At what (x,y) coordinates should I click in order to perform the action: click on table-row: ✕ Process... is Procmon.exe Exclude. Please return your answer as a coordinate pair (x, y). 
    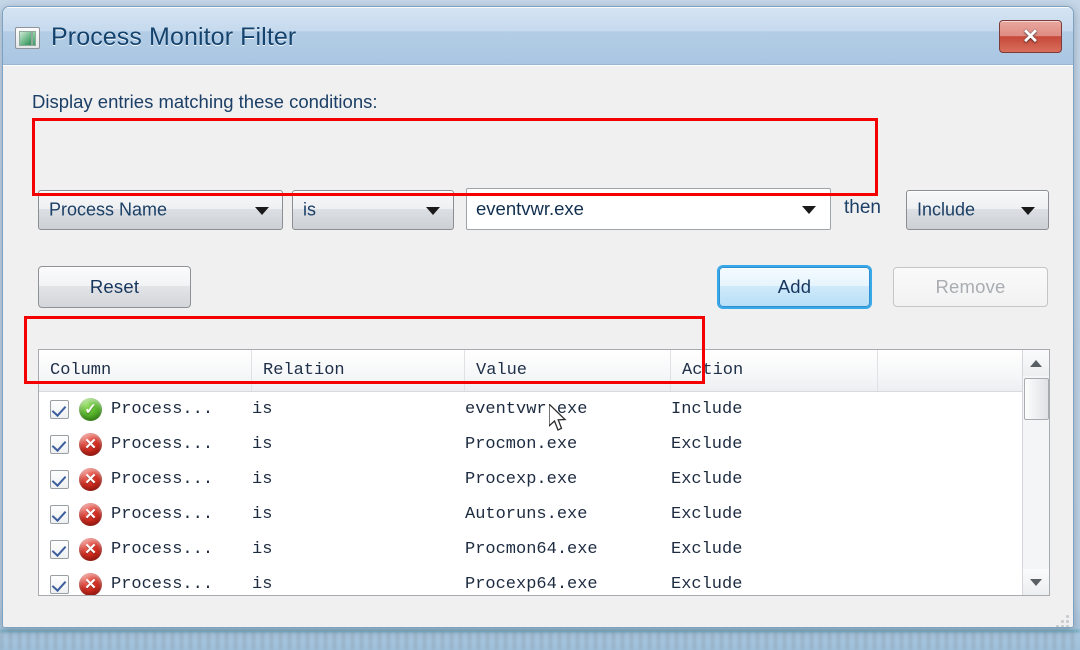
    Looking at the image, I should click on (544, 444).